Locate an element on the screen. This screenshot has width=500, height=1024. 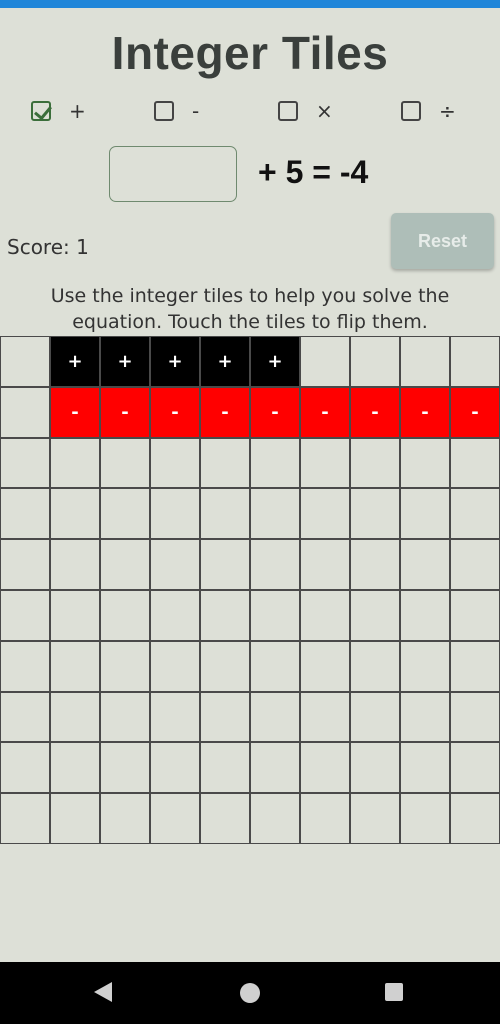
recent-apps-icon is located at coordinates (394, 992).